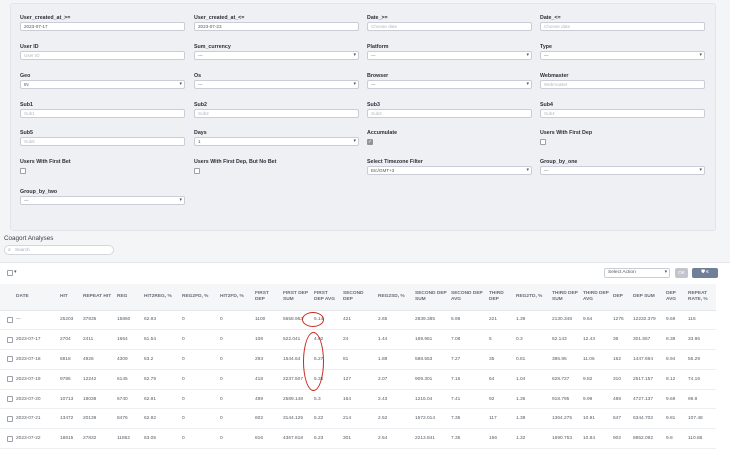  I want to click on platform-select: --- ▾, so click(449, 55).